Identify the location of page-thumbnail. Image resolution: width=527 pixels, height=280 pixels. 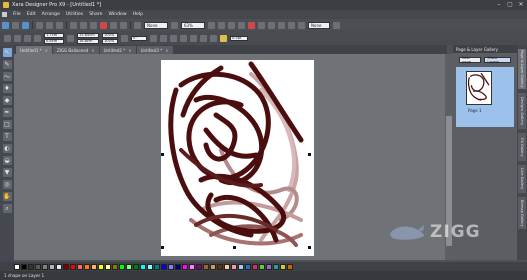
(479, 88).